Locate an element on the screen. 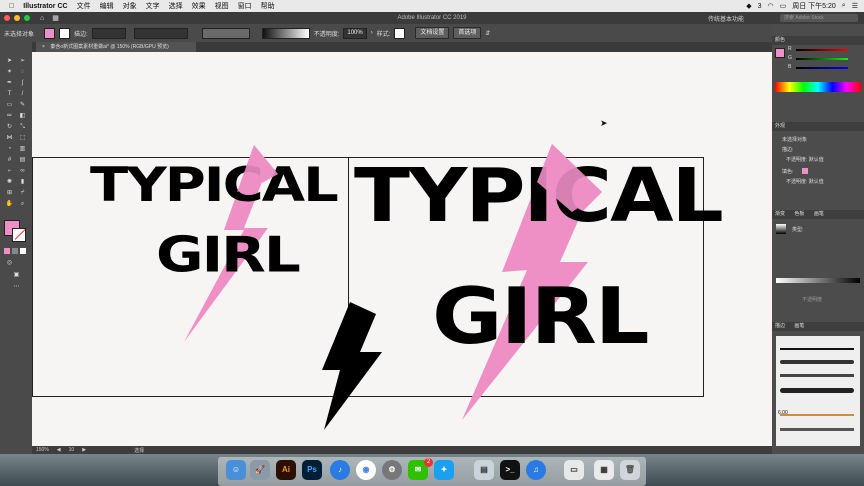 The height and width of the screenshot is (486, 864). menu-effect: 效果 is located at coordinates (199, 6).